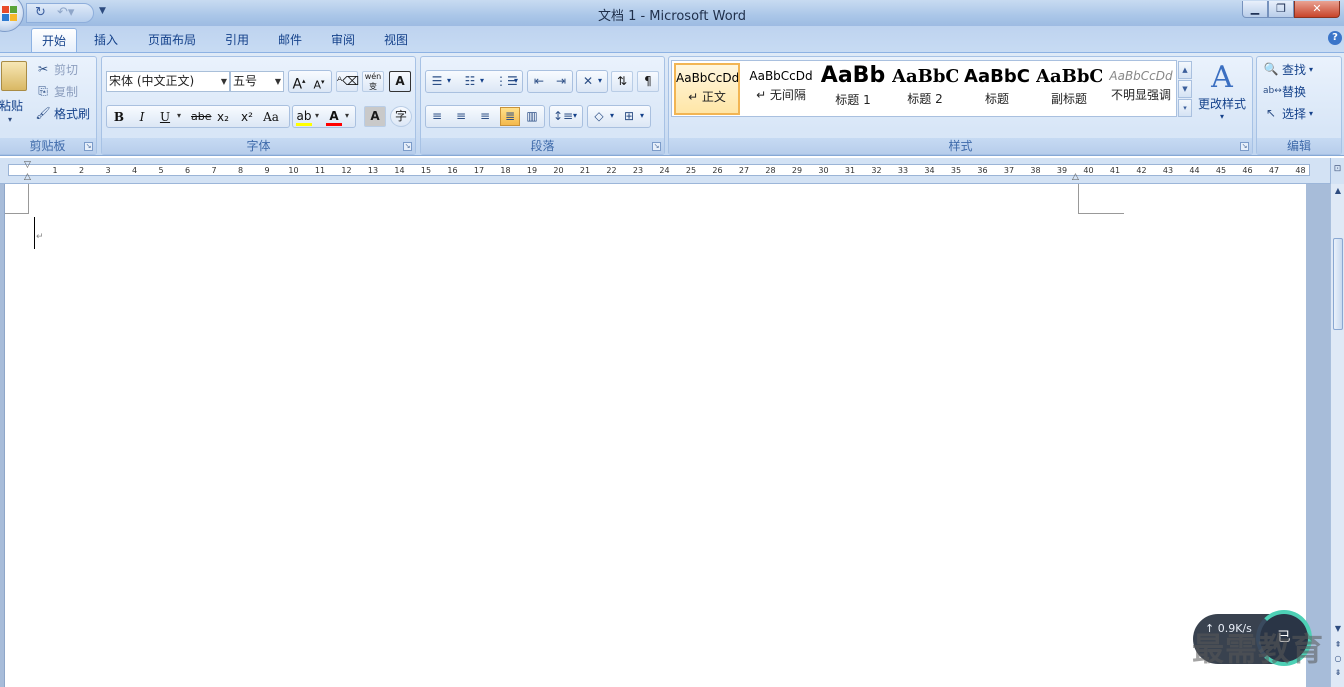 This screenshot has height=687, width=1344. I want to click on line-spacing-icon: ↕≡, so click(563, 116).